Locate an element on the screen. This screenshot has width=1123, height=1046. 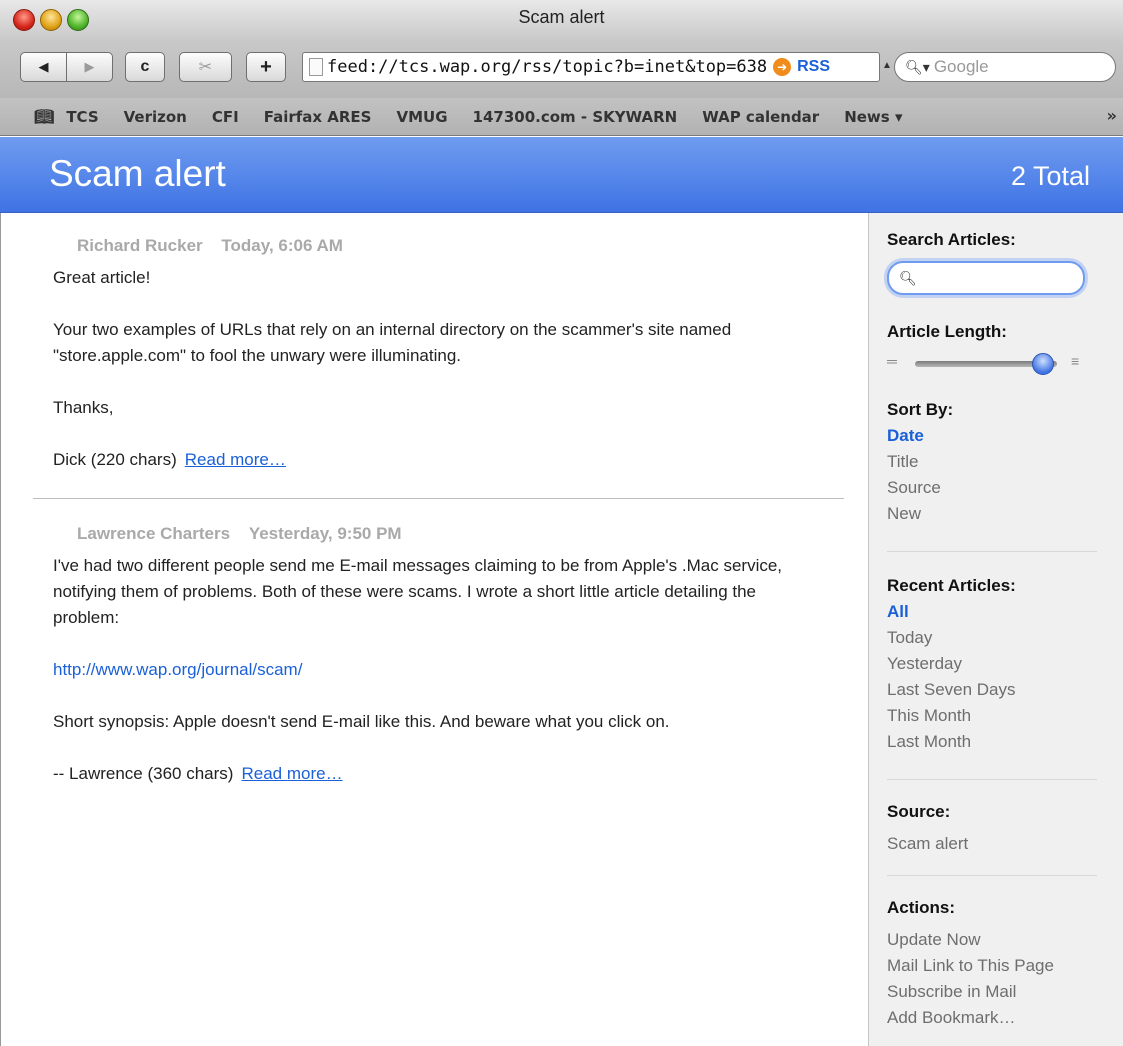
article-search-input: 🔍︎ is located at coordinates (986, 278).